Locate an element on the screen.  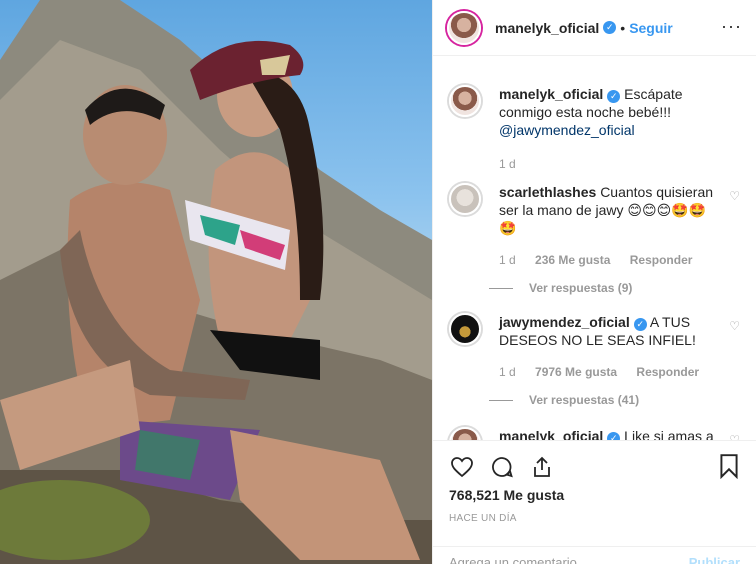
view-replies-button: Ver respuestas (41) is located at coordinates (614, 400).